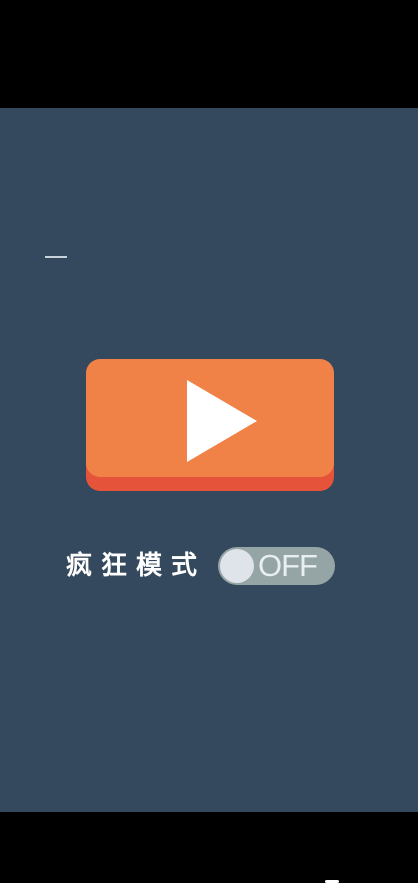 This screenshot has width=418, height=883. What do you see at coordinates (288, 565) in the screenshot?
I see `toggle-state-label: OFF` at bounding box center [288, 565].